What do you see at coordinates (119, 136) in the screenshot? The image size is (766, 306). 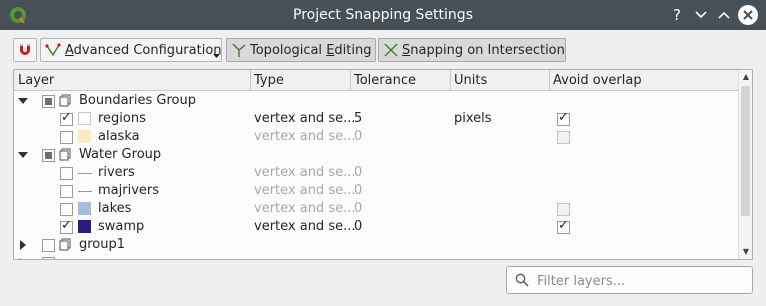 I see `layer-name: alaska` at bounding box center [119, 136].